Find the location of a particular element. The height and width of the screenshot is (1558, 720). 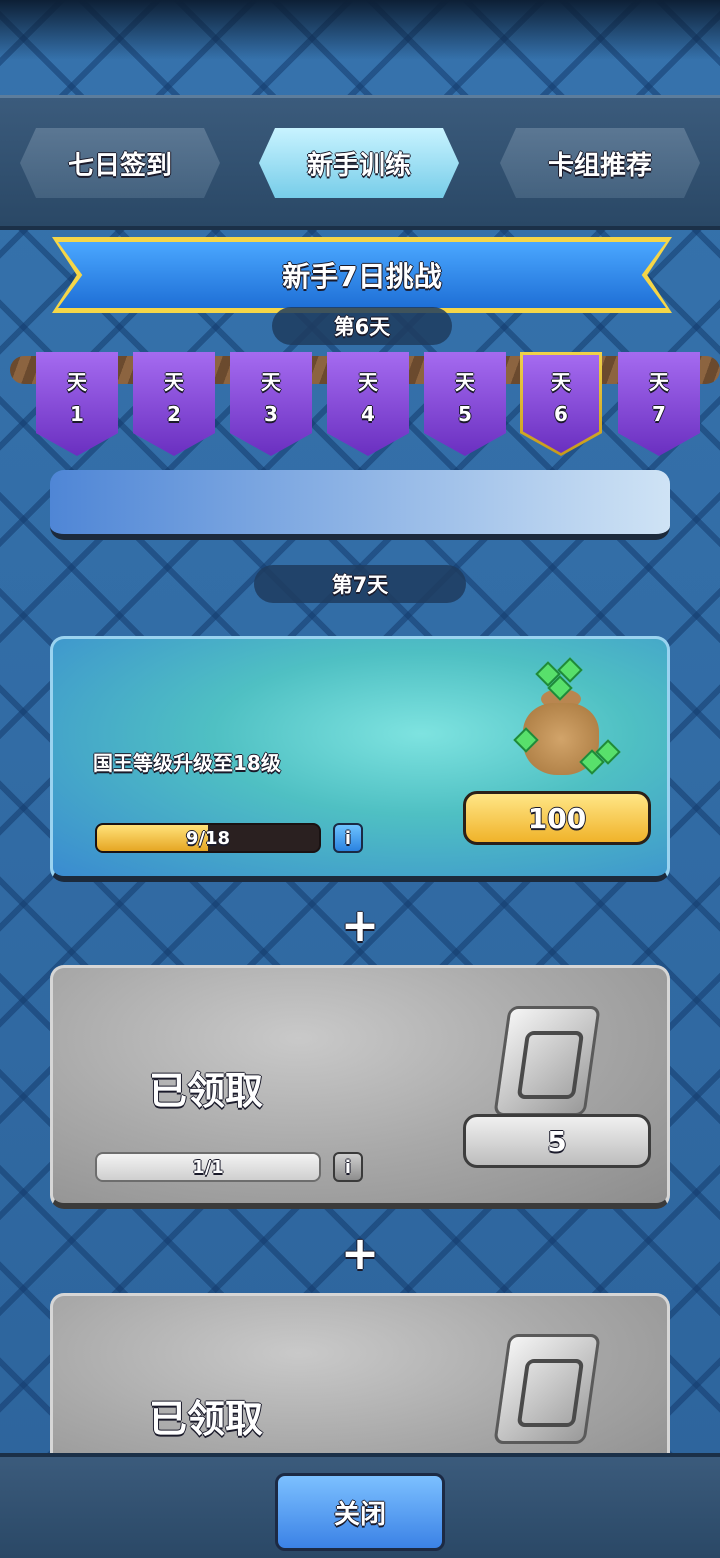

progress-bar: 9/18 is located at coordinates (208, 838).